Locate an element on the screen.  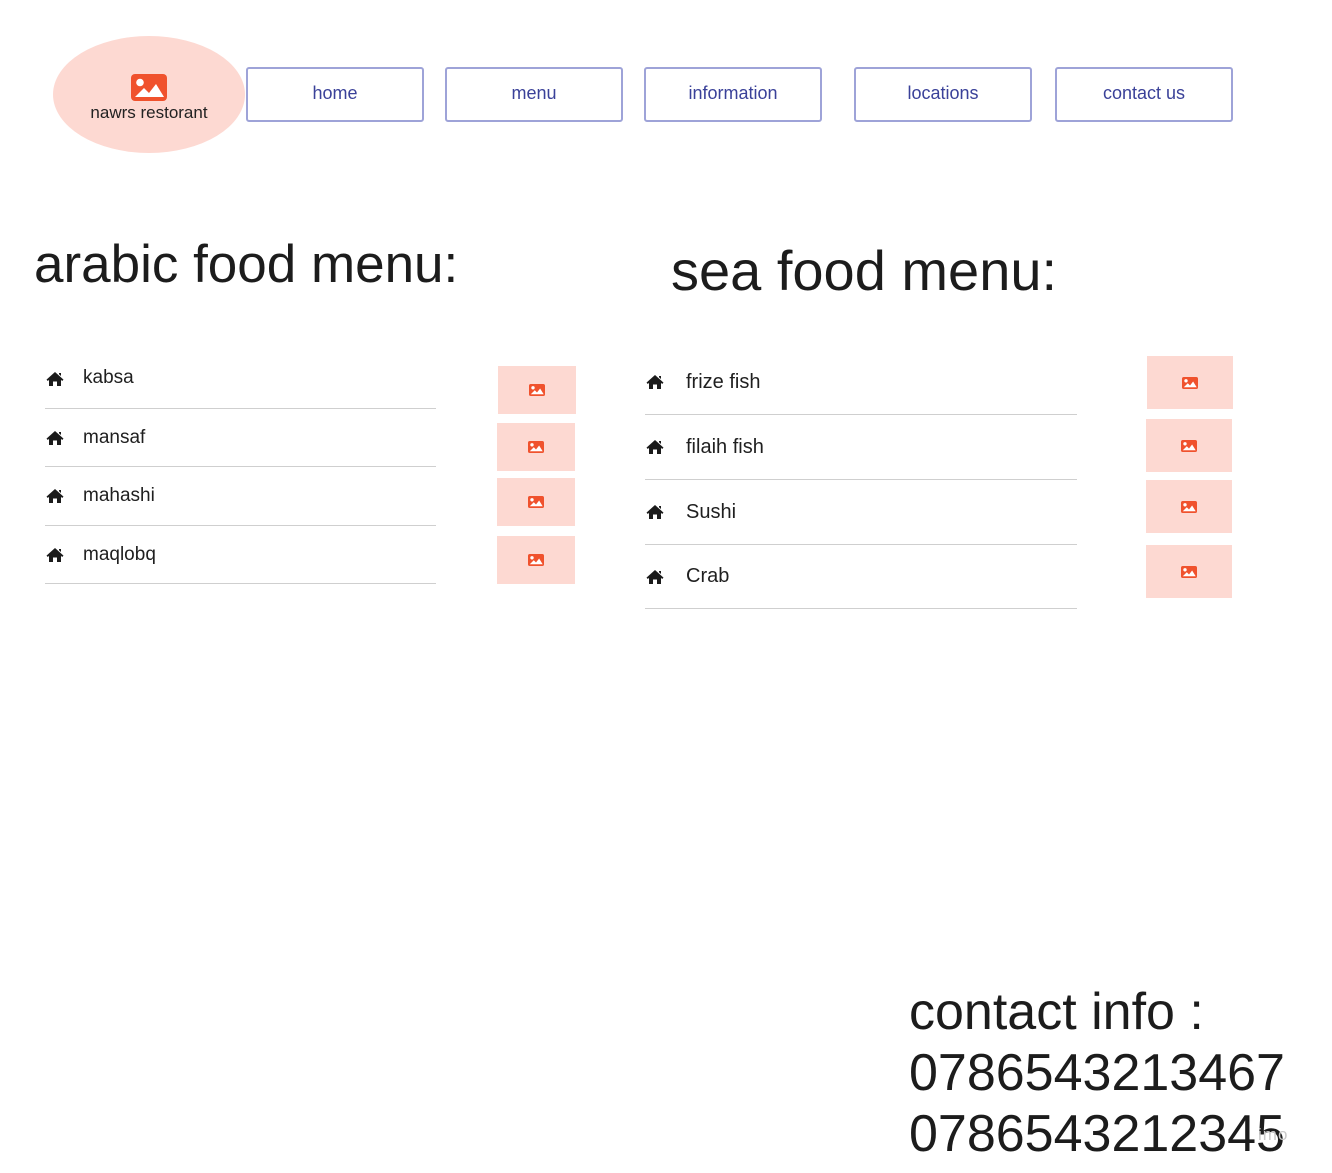
contact-phone: 0786543212345 is located at coordinates (1097, 1134).